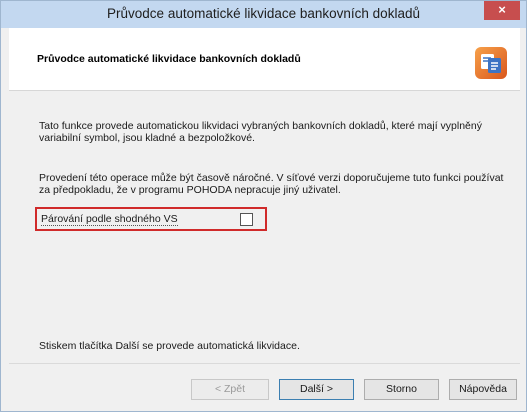 The height and width of the screenshot is (412, 527). What do you see at coordinates (316, 389) in the screenshot?
I see `next-button: Další >` at bounding box center [316, 389].